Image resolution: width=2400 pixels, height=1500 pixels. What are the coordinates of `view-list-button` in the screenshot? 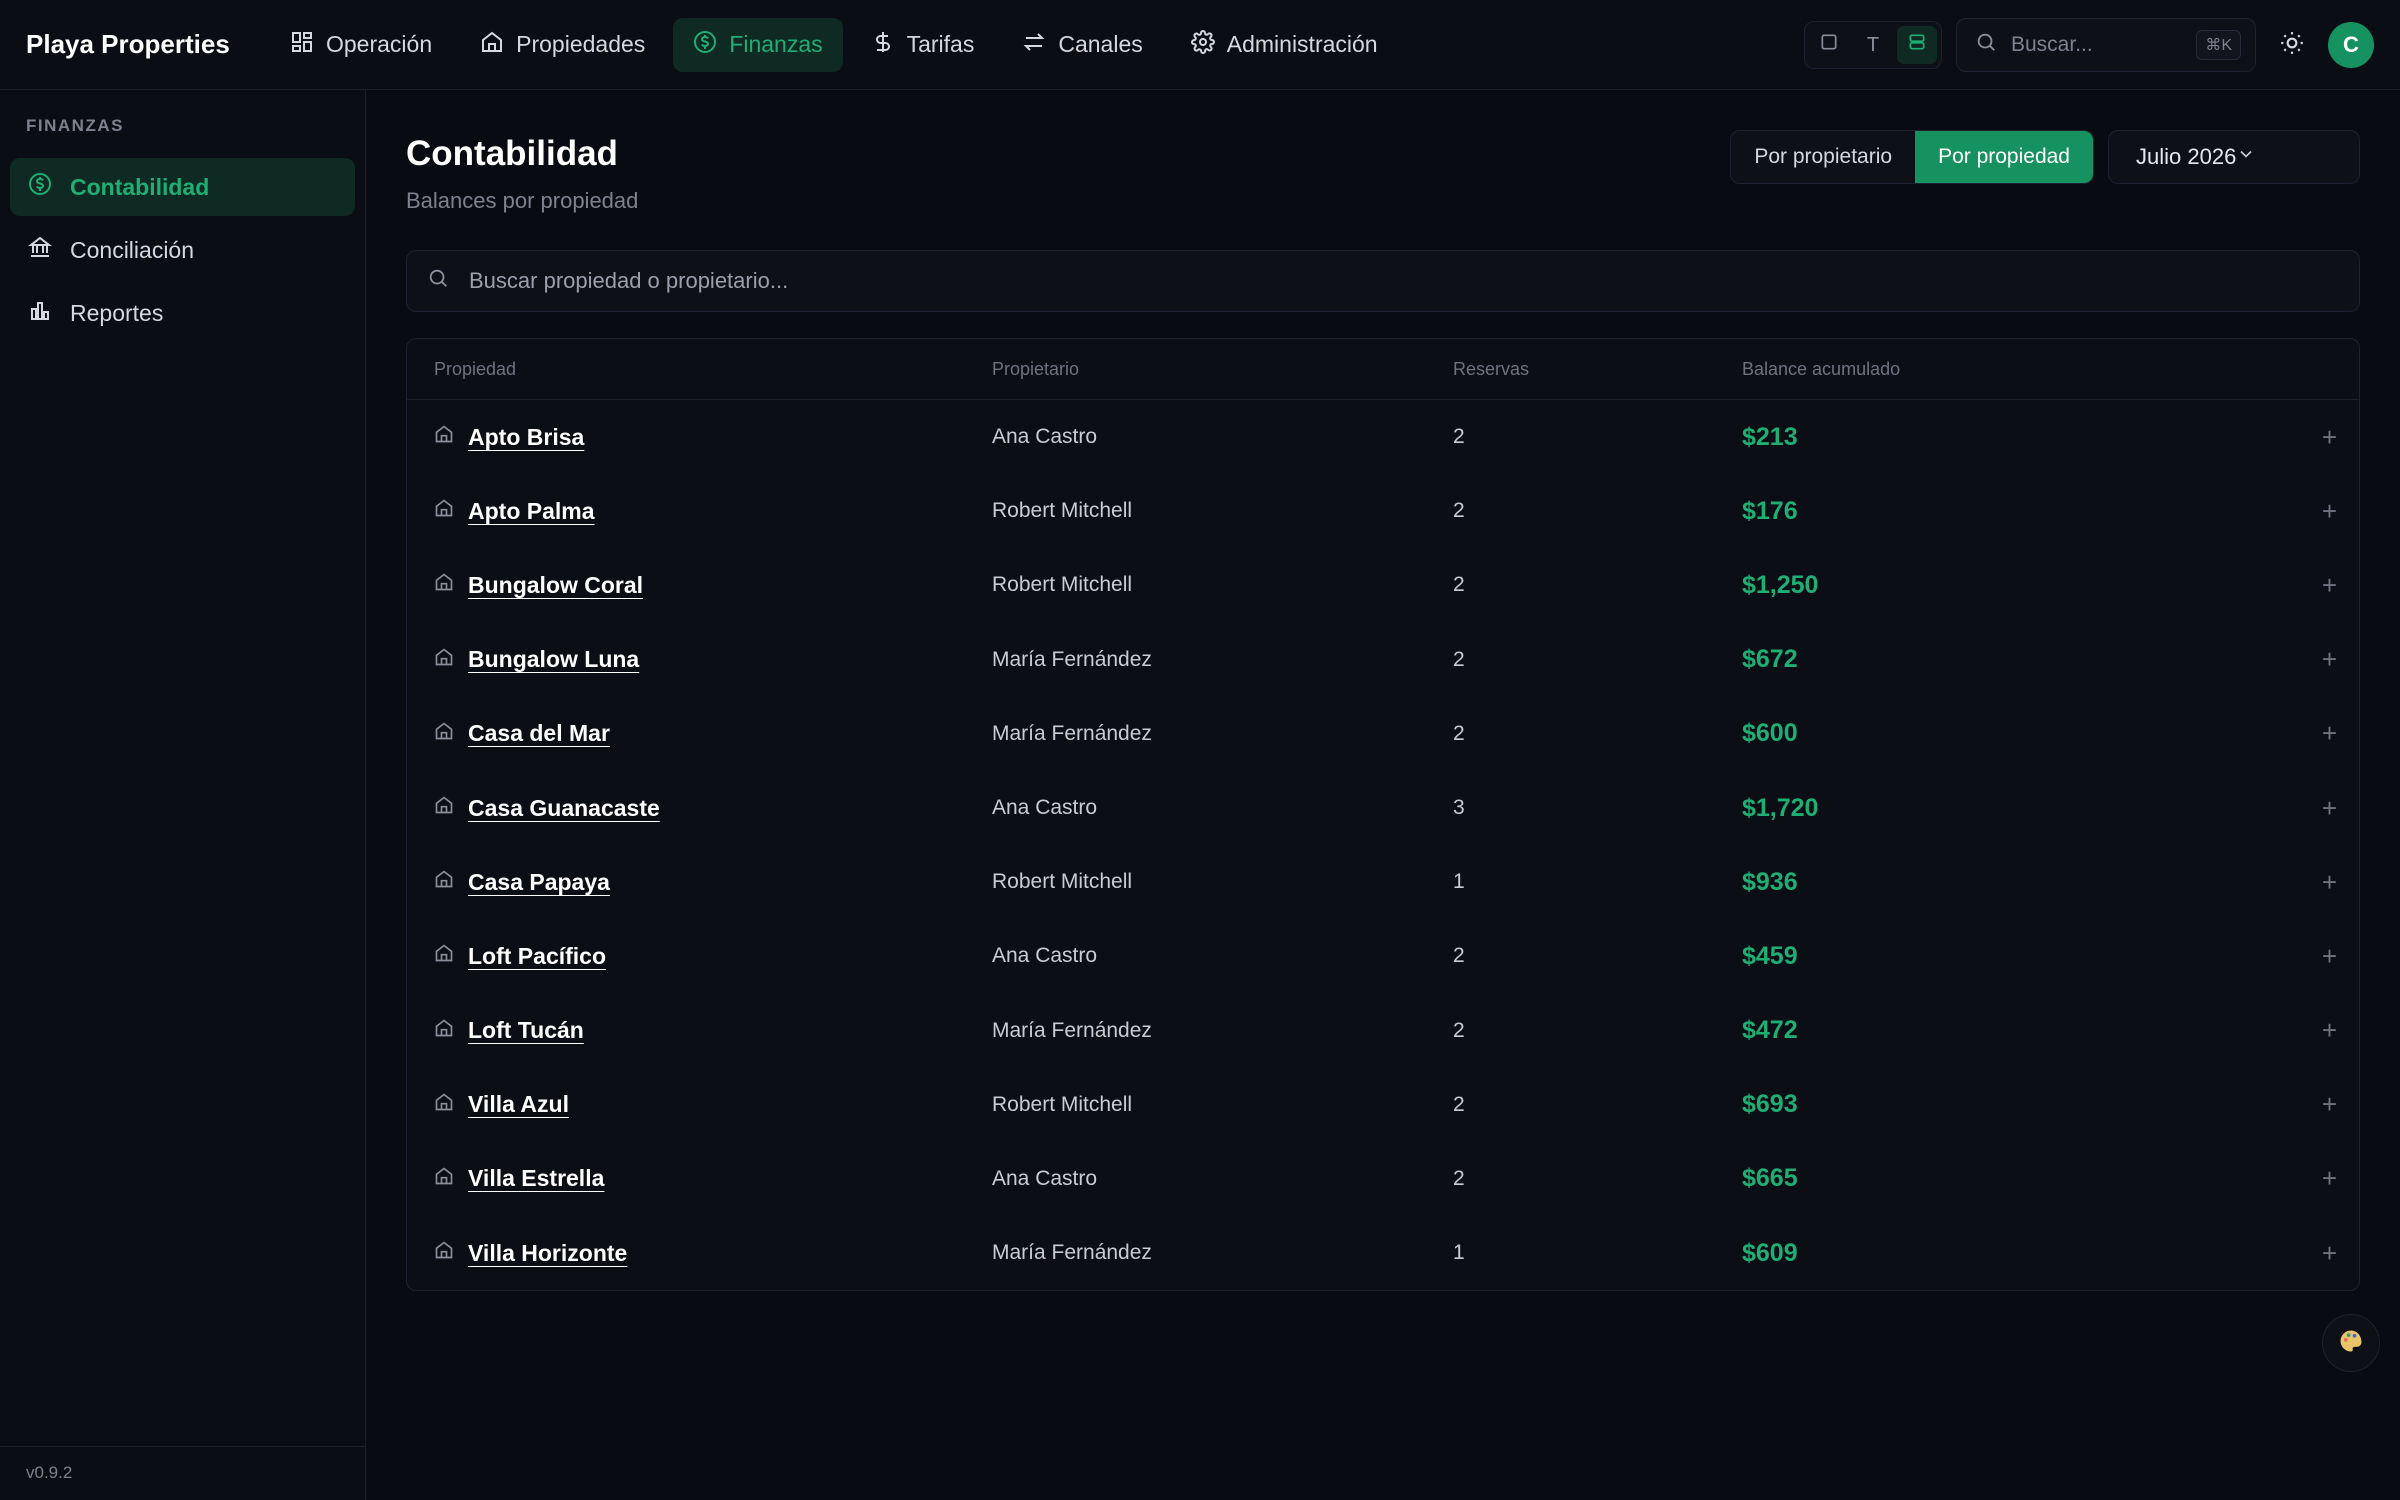 It's located at (1917, 45).